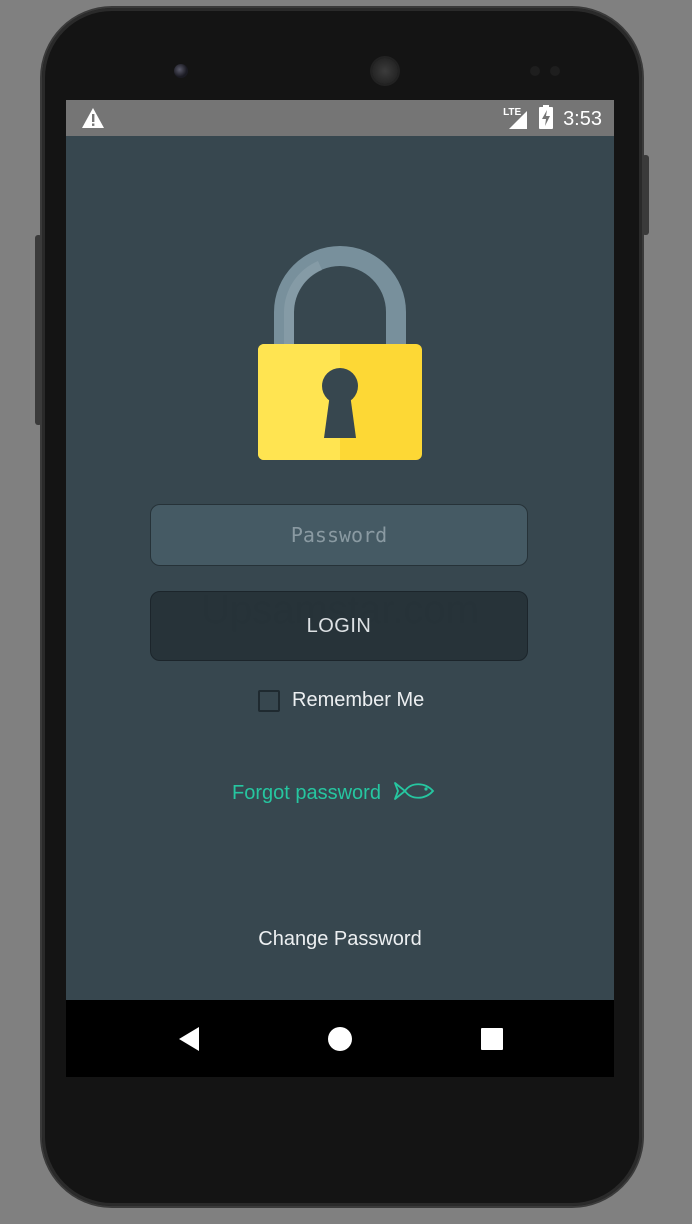 This screenshot has height=1224, width=692. What do you see at coordinates (492, 1039) in the screenshot?
I see `recents-icon` at bounding box center [492, 1039].